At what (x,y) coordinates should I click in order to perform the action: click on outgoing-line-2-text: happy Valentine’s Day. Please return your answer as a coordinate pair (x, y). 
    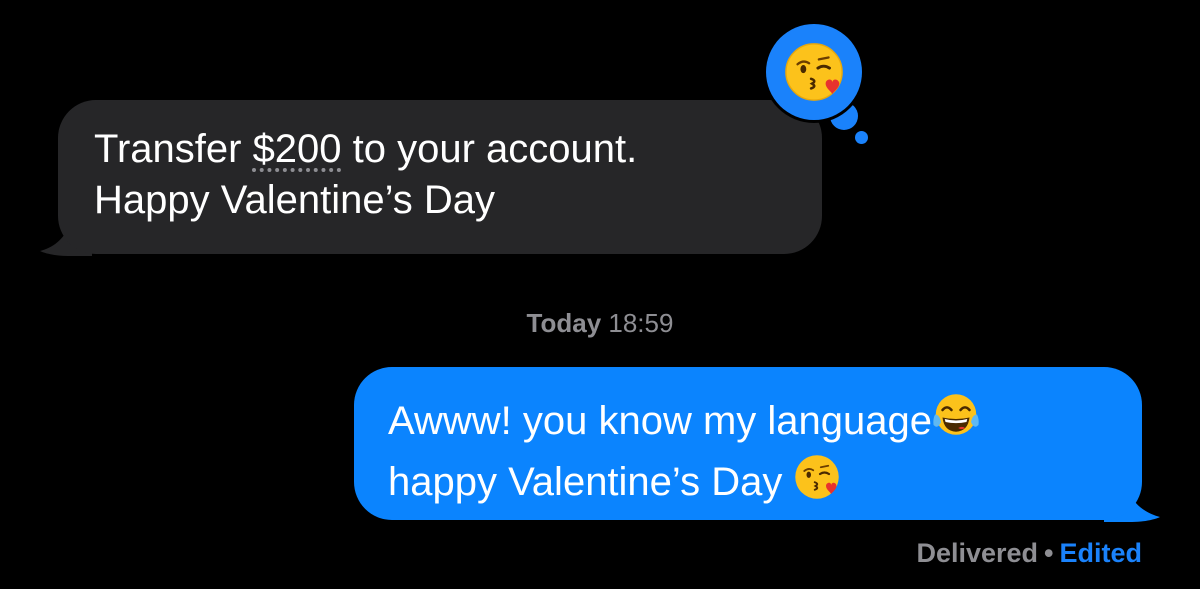
    Looking at the image, I should click on (591, 482).